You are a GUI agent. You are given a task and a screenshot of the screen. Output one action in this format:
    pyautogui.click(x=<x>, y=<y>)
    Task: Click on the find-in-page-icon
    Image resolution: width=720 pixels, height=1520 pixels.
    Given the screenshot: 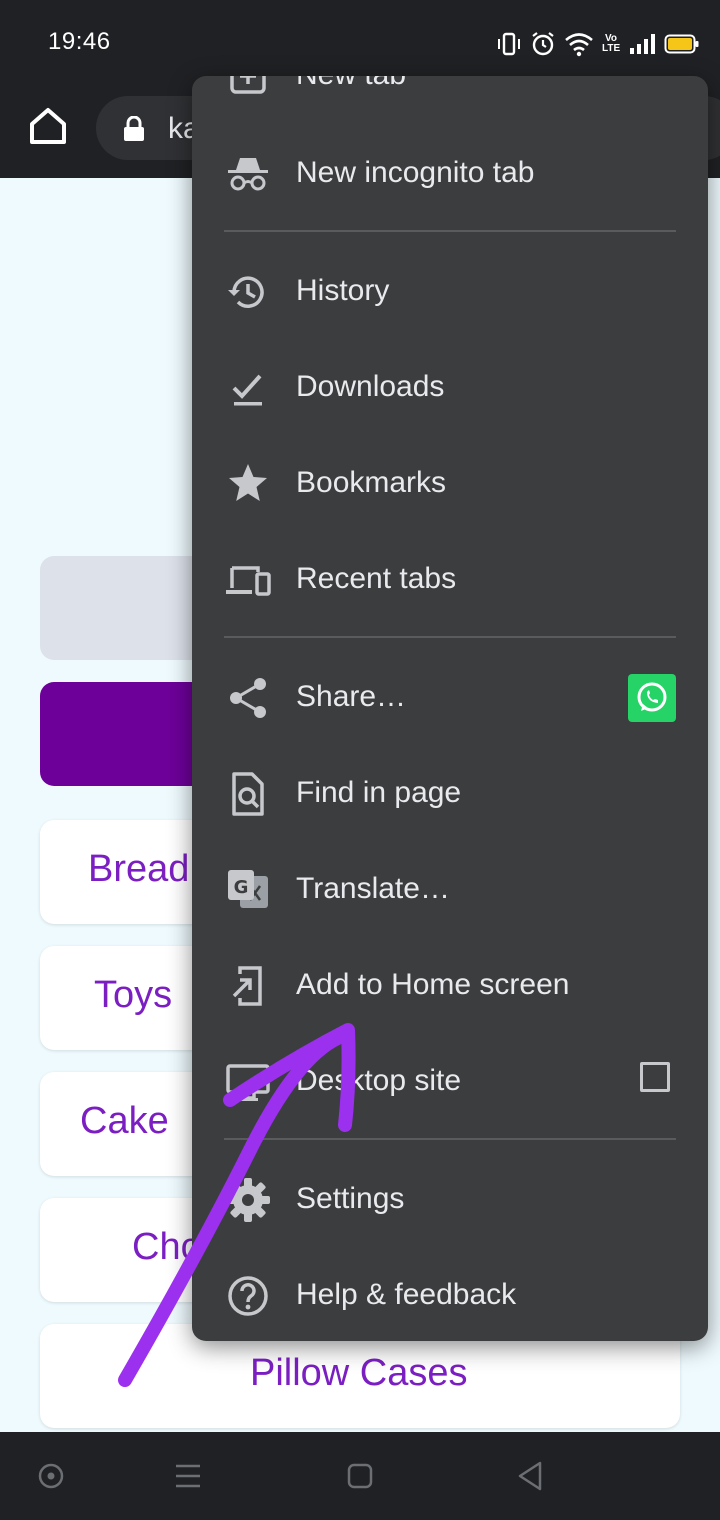 What is the action you would take?
    pyautogui.click(x=248, y=794)
    